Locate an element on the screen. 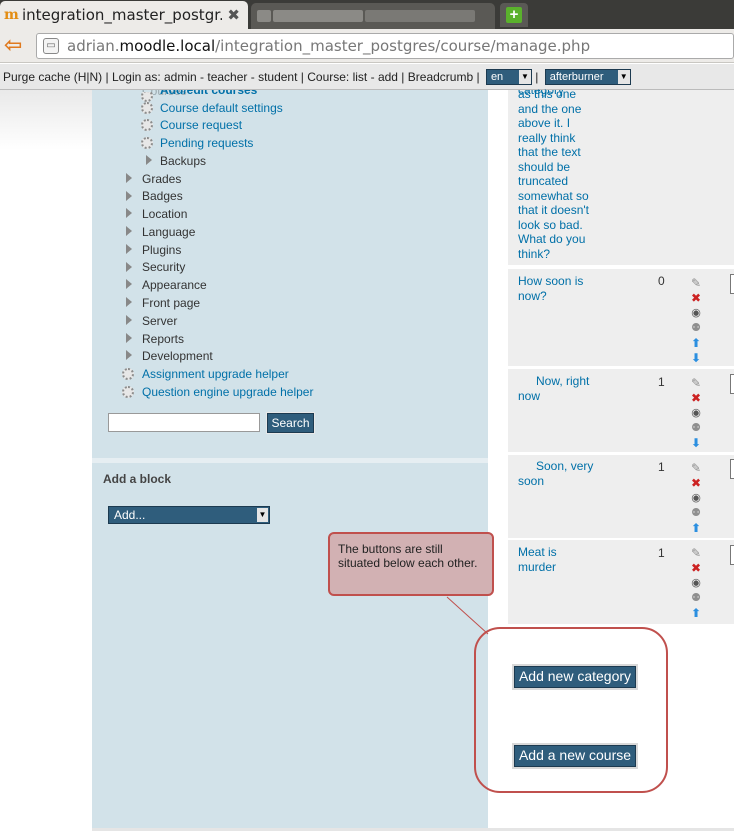 The height and width of the screenshot is (831, 734). browser-tab-inactive is located at coordinates (373, 16).